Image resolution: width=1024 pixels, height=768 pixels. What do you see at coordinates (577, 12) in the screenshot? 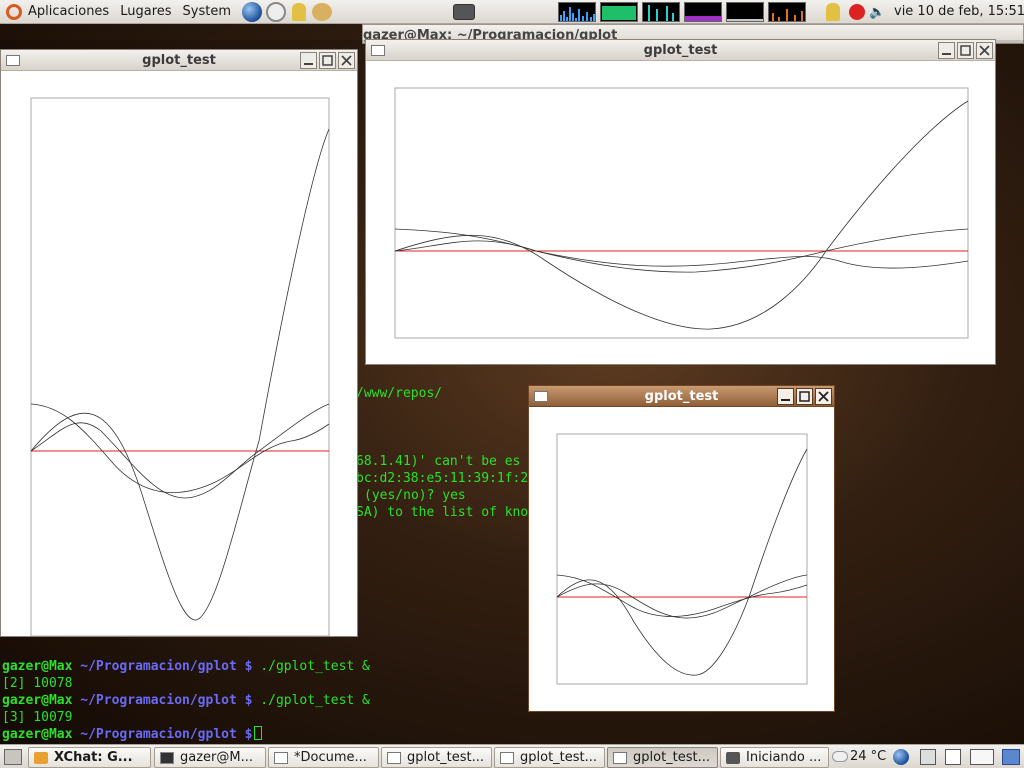
I see `cpu-monitor` at bounding box center [577, 12].